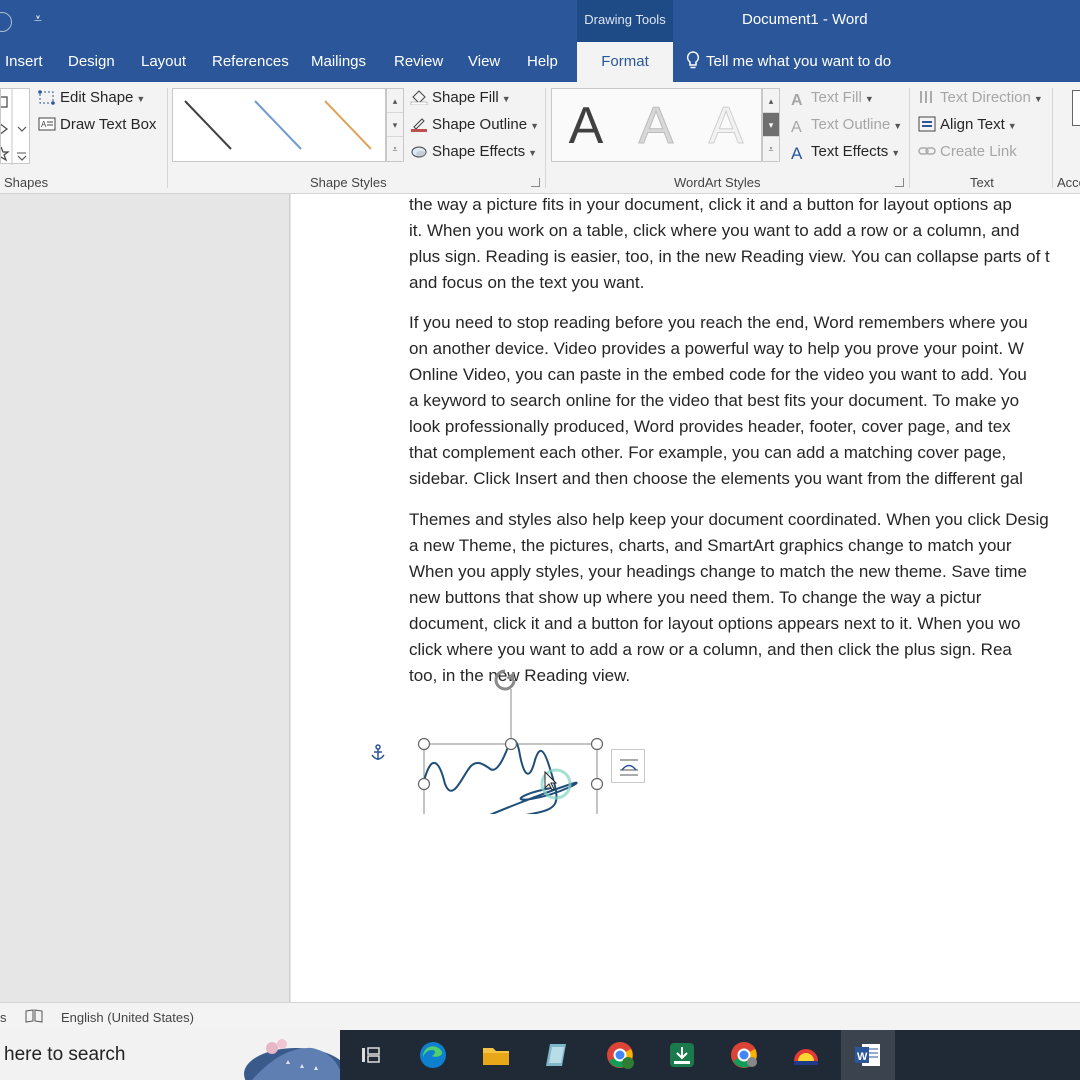  I want to click on lightbulb-icon, so click(693, 60).